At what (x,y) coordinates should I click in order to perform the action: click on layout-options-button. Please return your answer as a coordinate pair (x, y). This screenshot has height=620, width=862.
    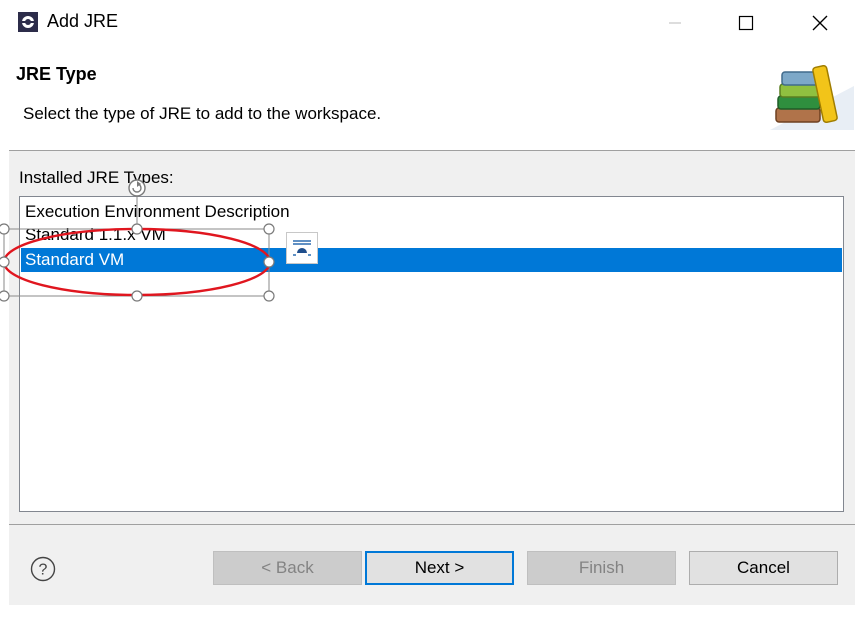
    Looking at the image, I should click on (302, 248).